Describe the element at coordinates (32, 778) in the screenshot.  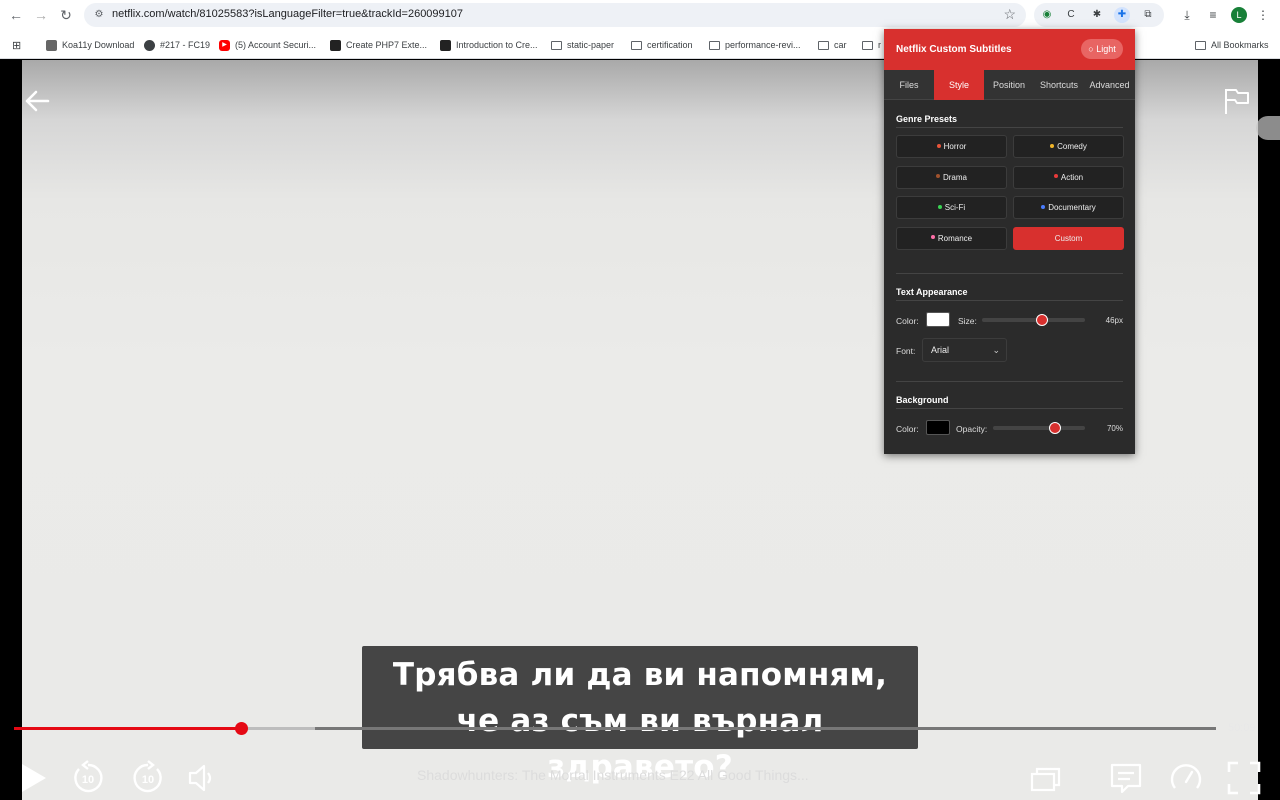
I see `play-icon` at that location.